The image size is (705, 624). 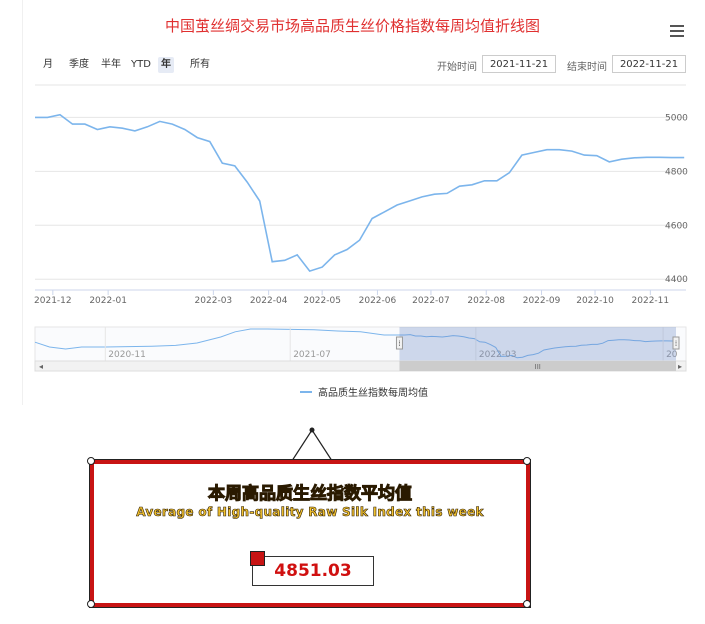 What do you see at coordinates (312, 355) in the screenshot?
I see `navigator-label: 2021-07` at bounding box center [312, 355].